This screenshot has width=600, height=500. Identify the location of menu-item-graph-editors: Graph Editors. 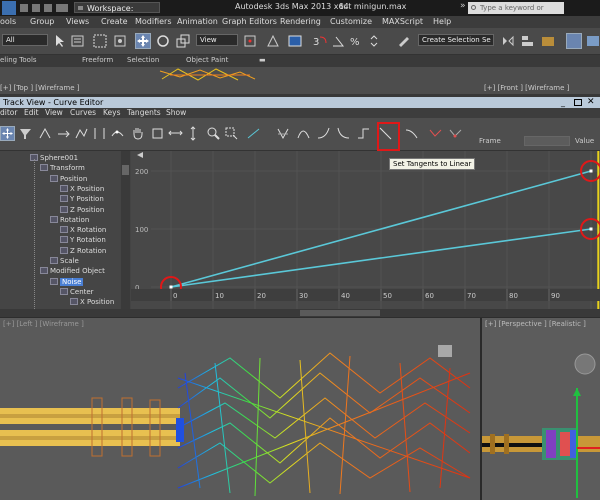
(249, 21).